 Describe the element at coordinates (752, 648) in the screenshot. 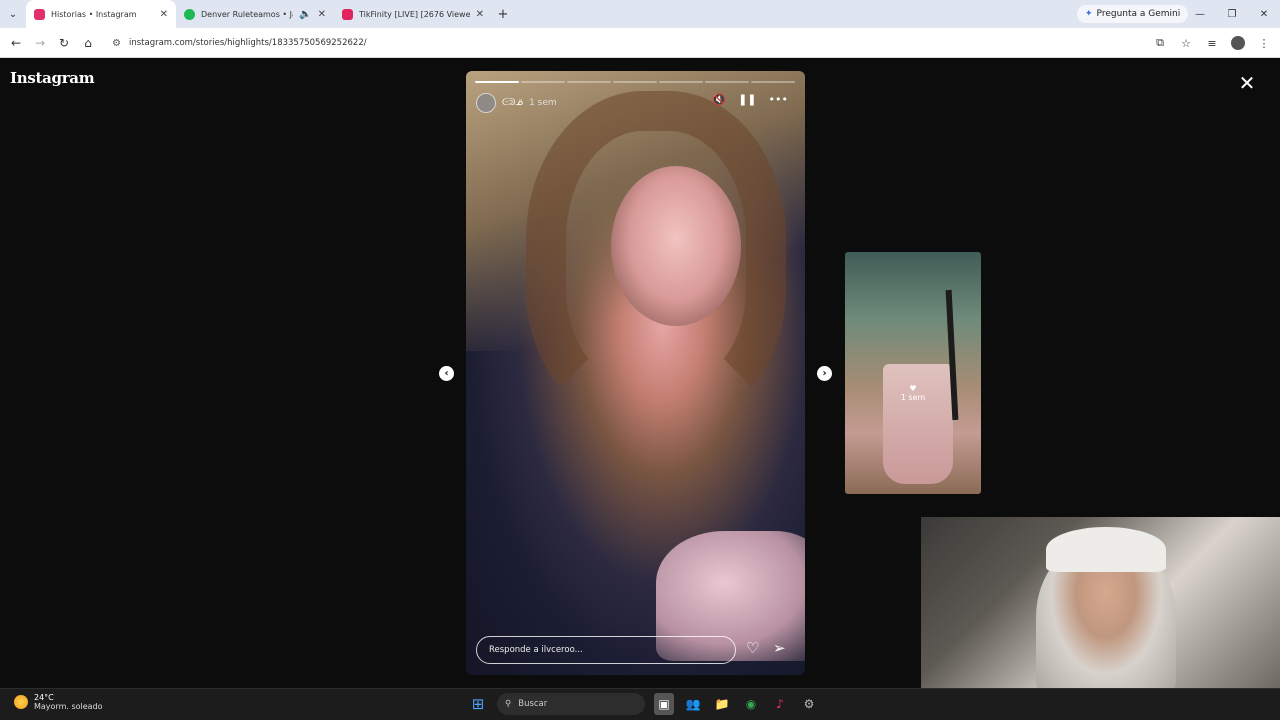

I see `like-heart-icon: ♡` at that location.